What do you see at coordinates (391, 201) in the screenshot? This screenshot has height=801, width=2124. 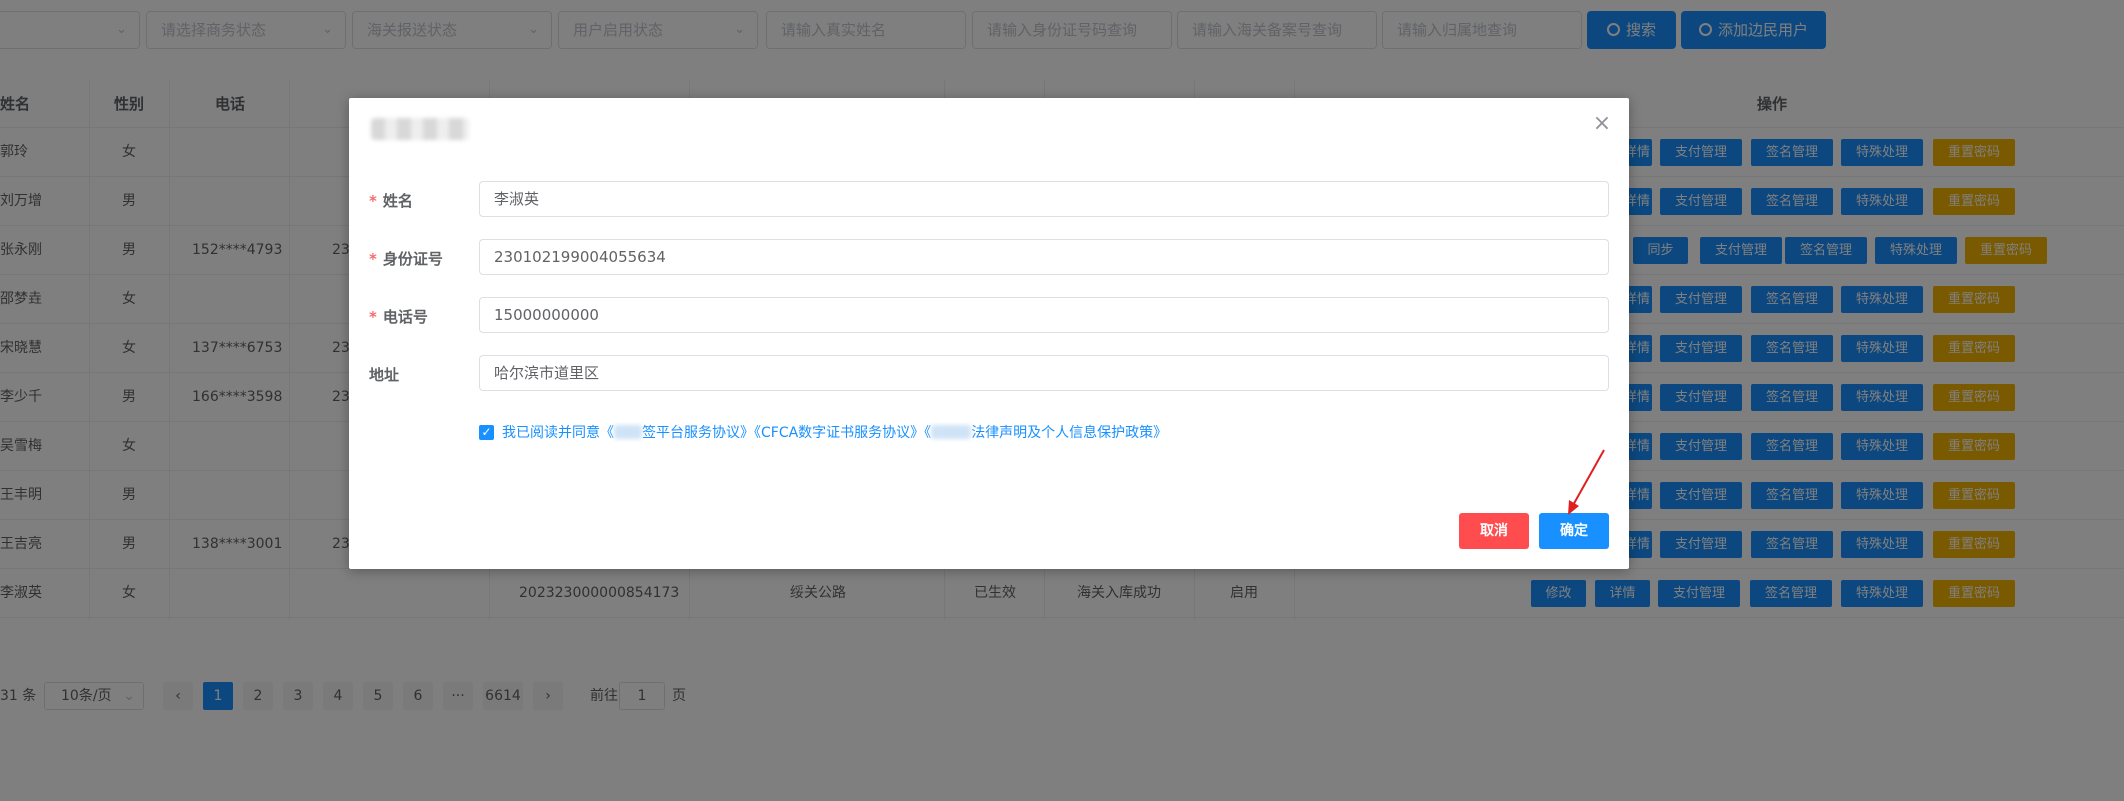 I see `name-label: * 姓名` at bounding box center [391, 201].